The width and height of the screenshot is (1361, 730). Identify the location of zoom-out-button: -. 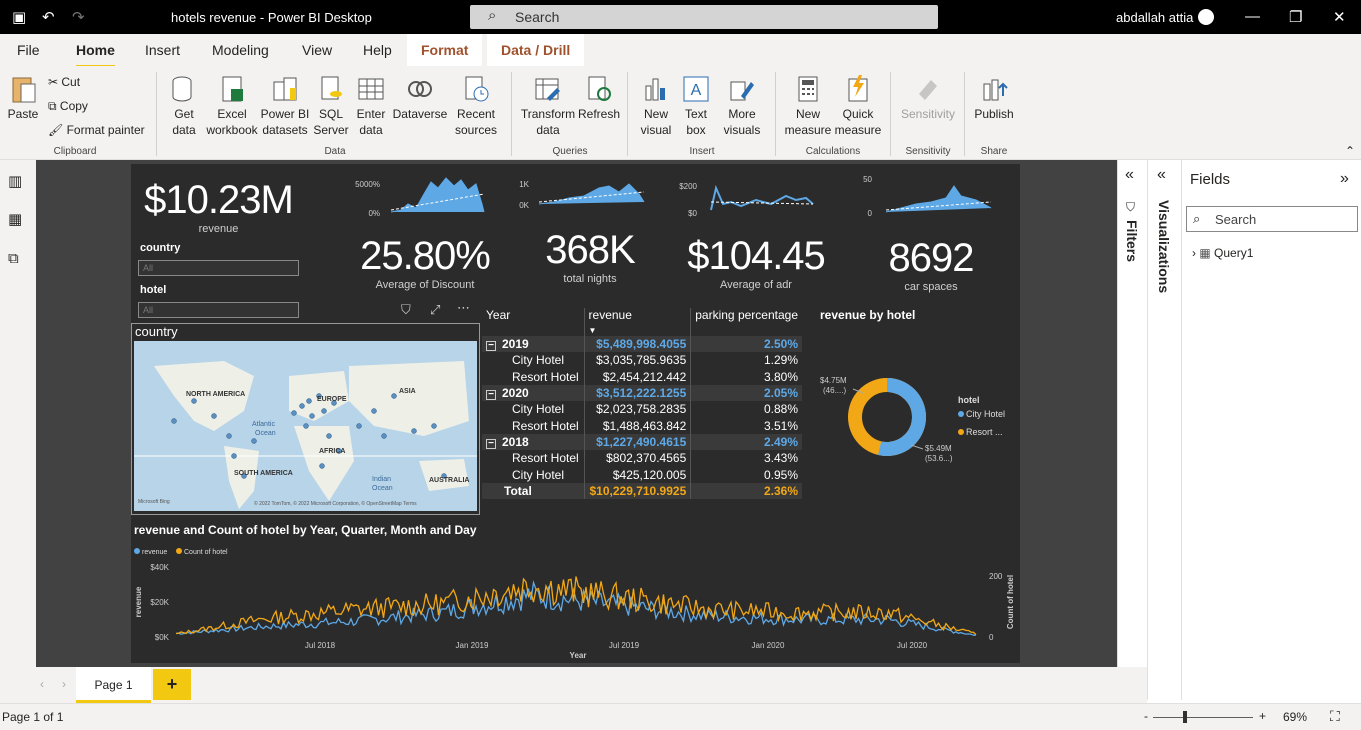
(1146, 716).